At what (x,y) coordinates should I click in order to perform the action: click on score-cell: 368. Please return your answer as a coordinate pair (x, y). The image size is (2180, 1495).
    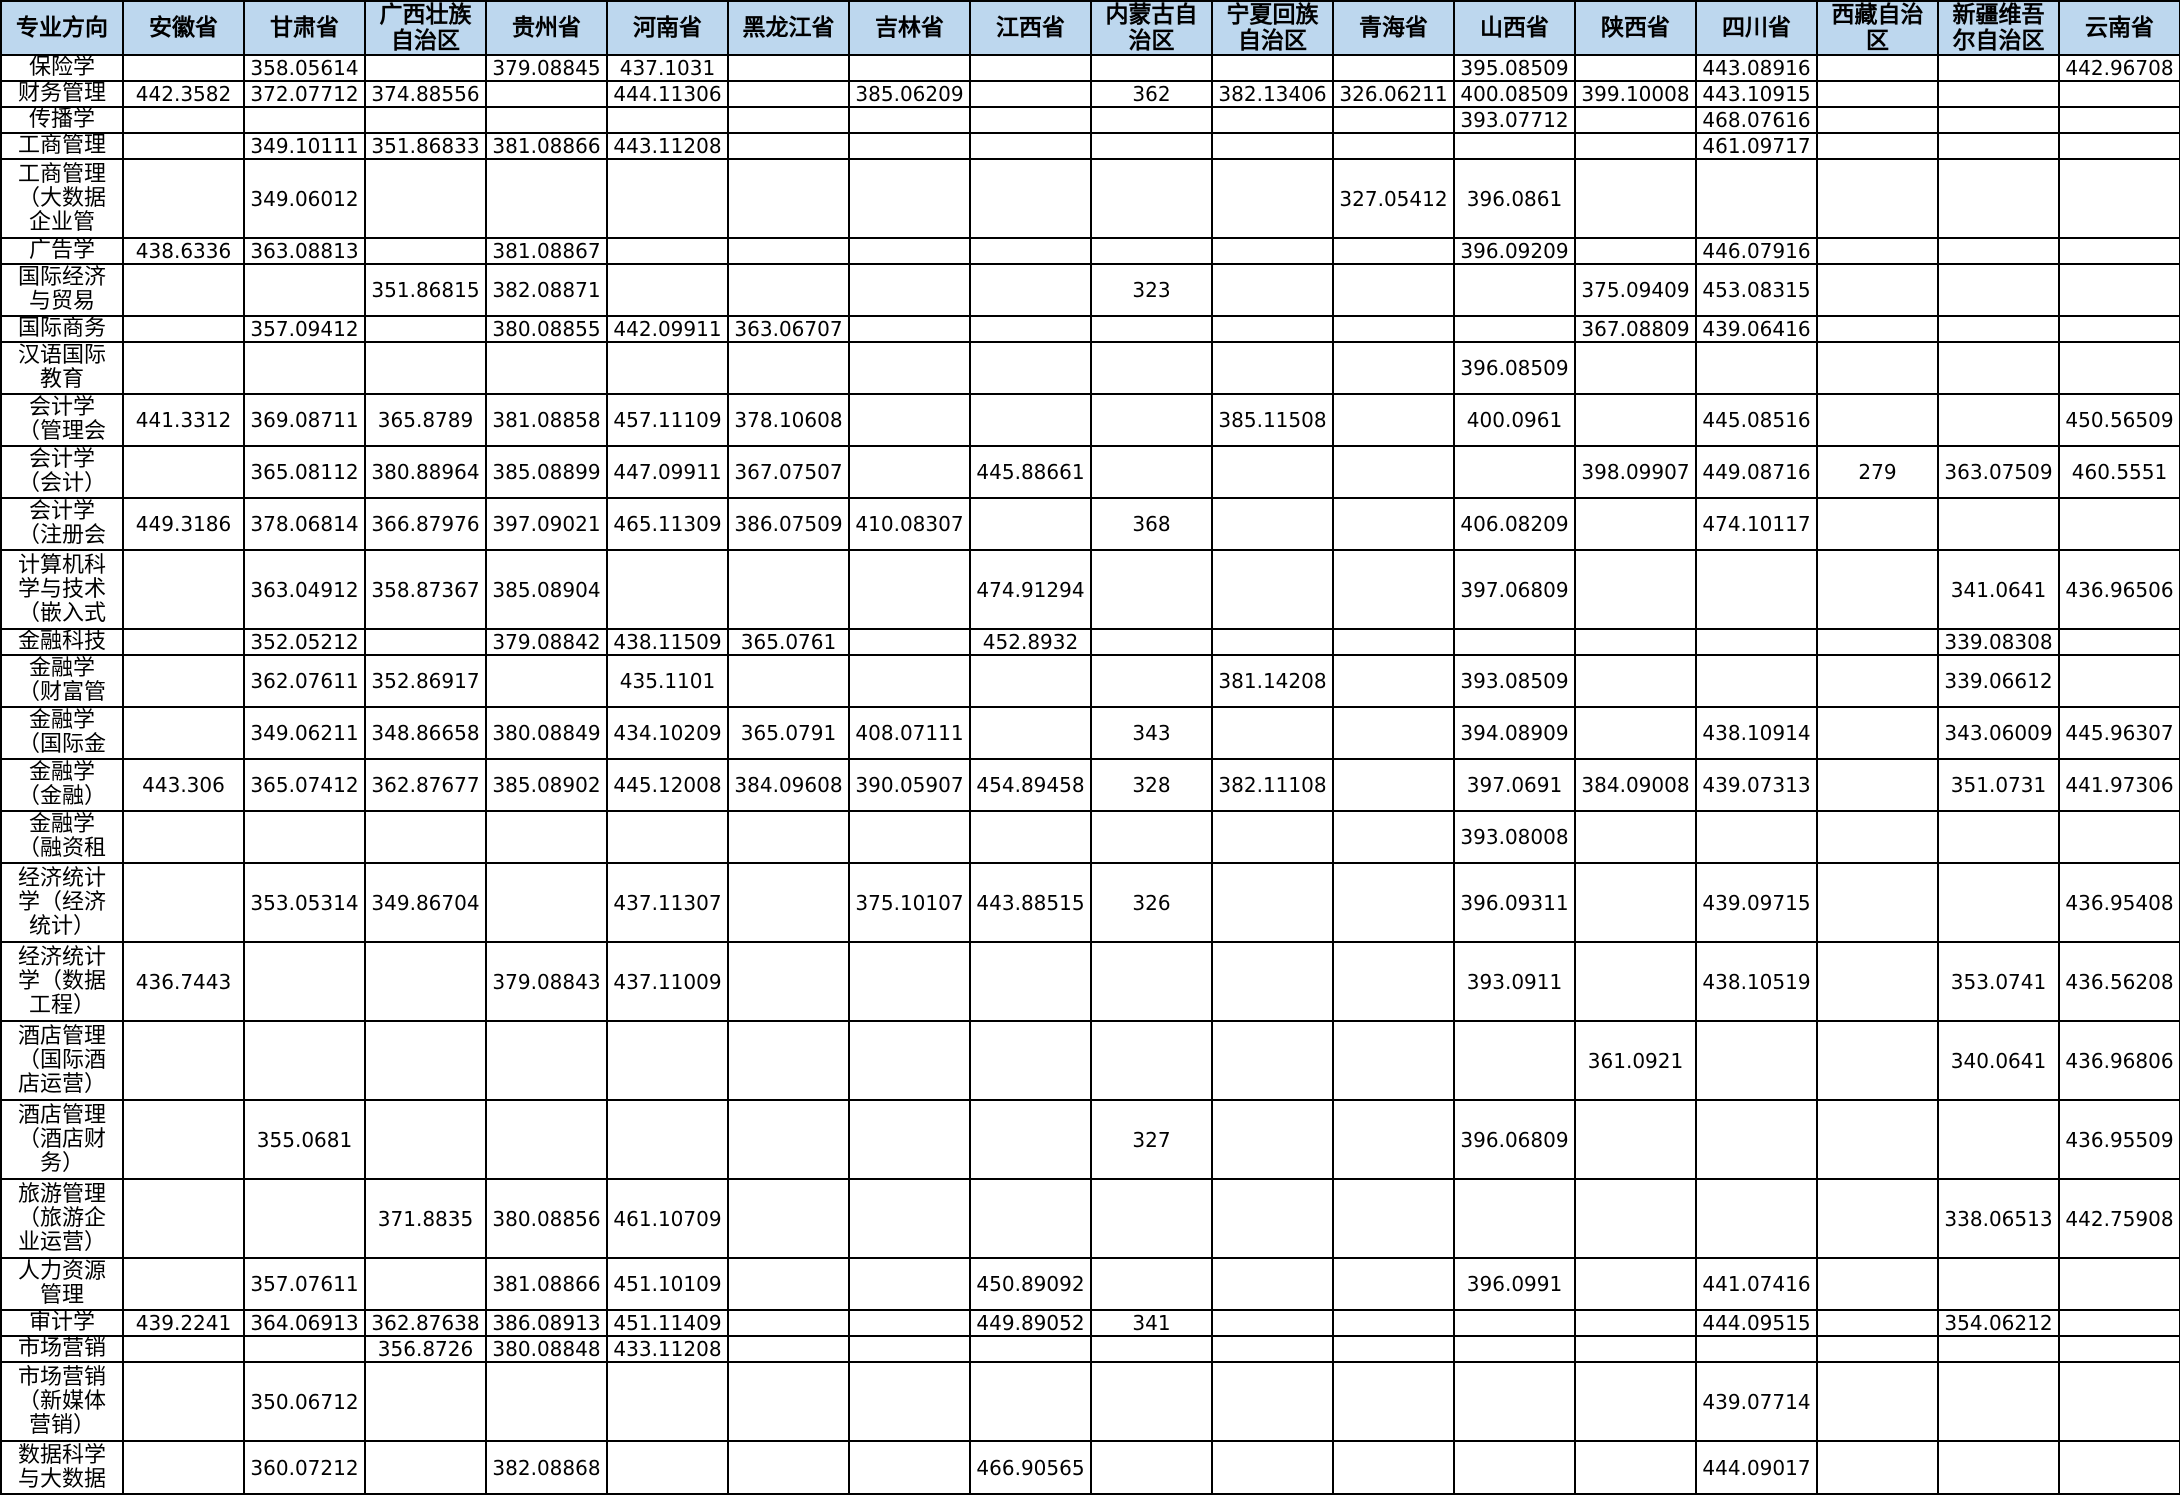
    Looking at the image, I should click on (1151, 524).